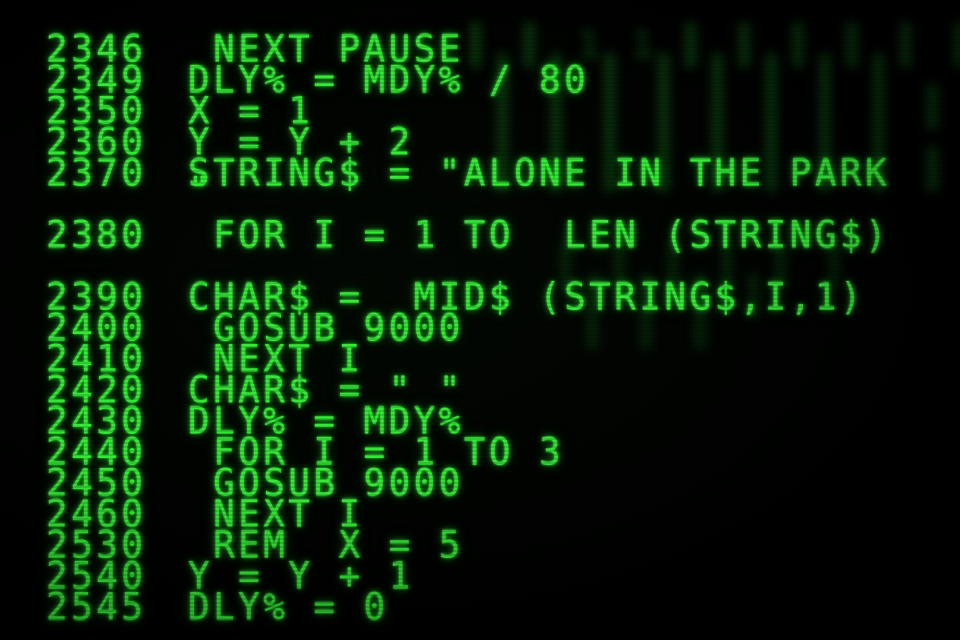  Describe the element at coordinates (96, 607) in the screenshot. I see `line-number: 2545` at that location.